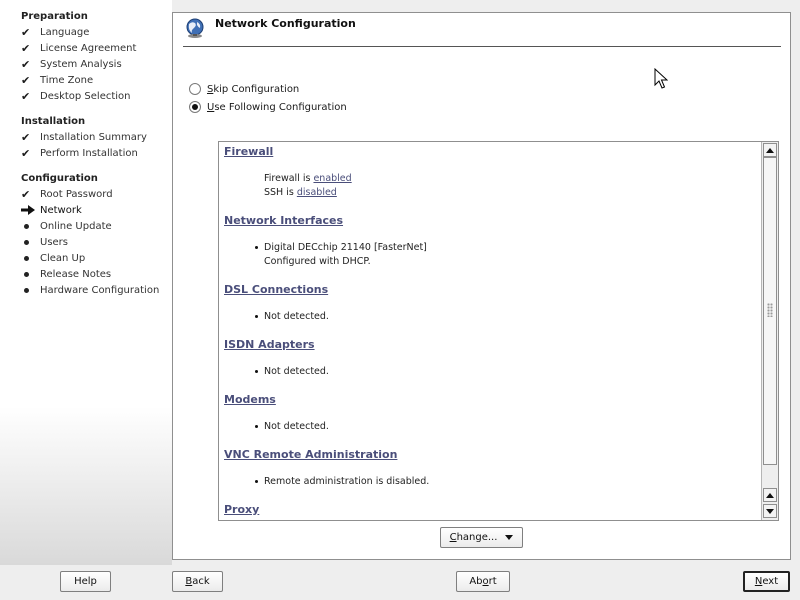 This screenshot has height=600, width=800. What do you see at coordinates (317, 192) in the screenshot?
I see `ssh-enable-link: disabled` at bounding box center [317, 192].